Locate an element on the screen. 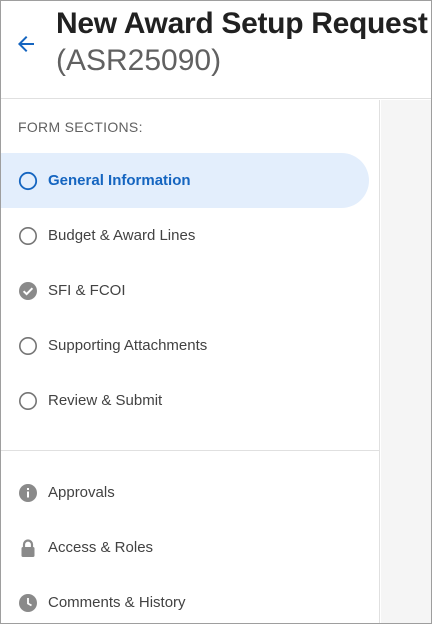 The image size is (432, 624). info-icon is located at coordinates (28, 493).